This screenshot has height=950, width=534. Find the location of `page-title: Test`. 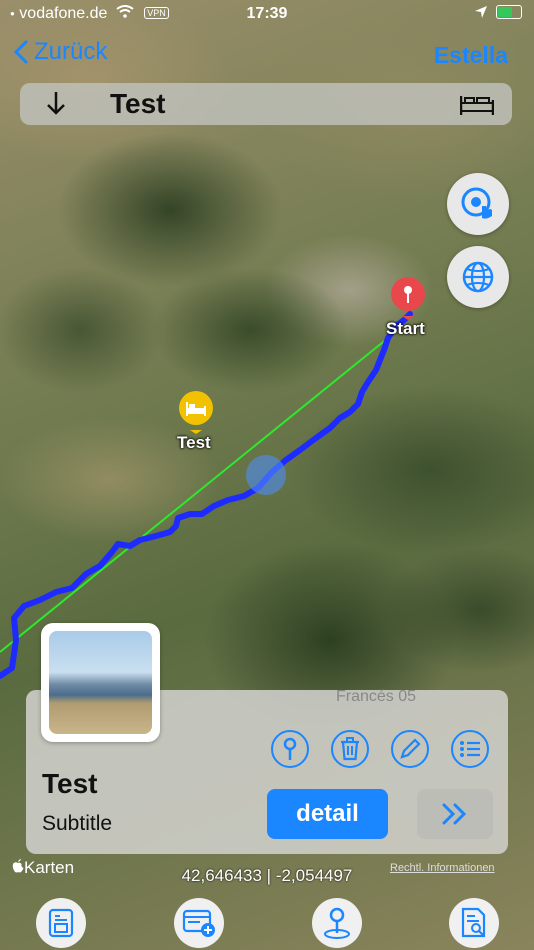

page-title: Test is located at coordinates (138, 103).